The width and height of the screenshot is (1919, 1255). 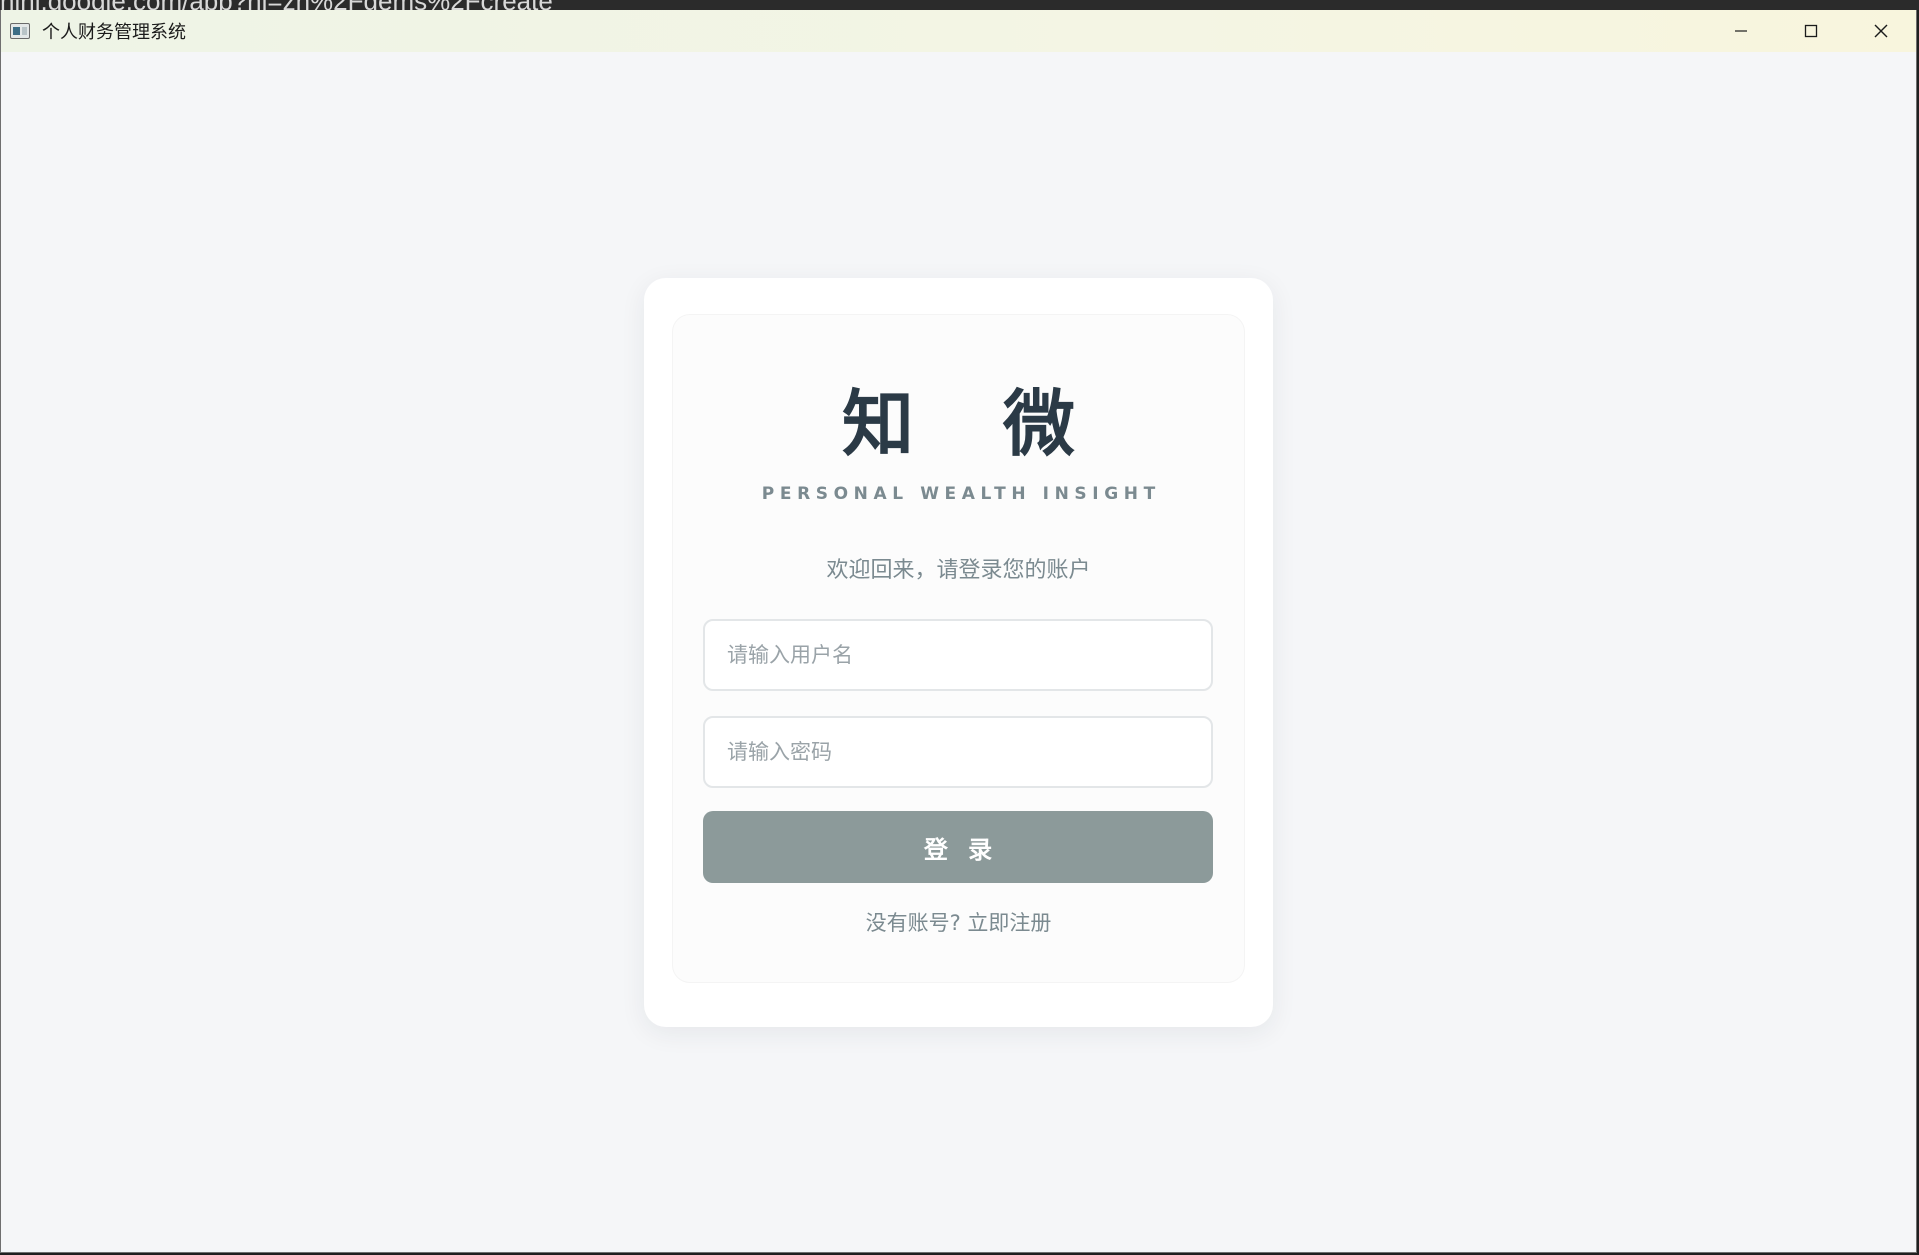 I want to click on username-input, so click(x=958, y=655).